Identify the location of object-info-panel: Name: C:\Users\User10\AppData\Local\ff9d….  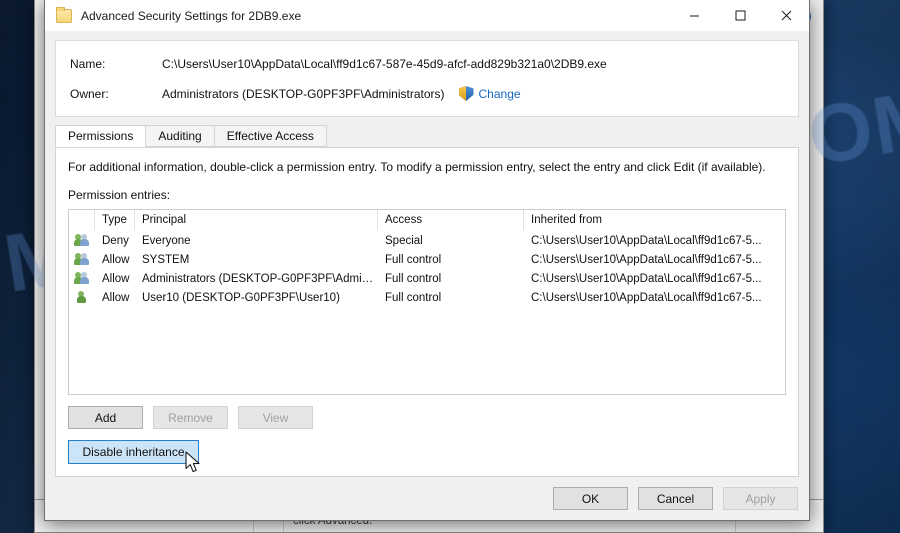
(427, 78).